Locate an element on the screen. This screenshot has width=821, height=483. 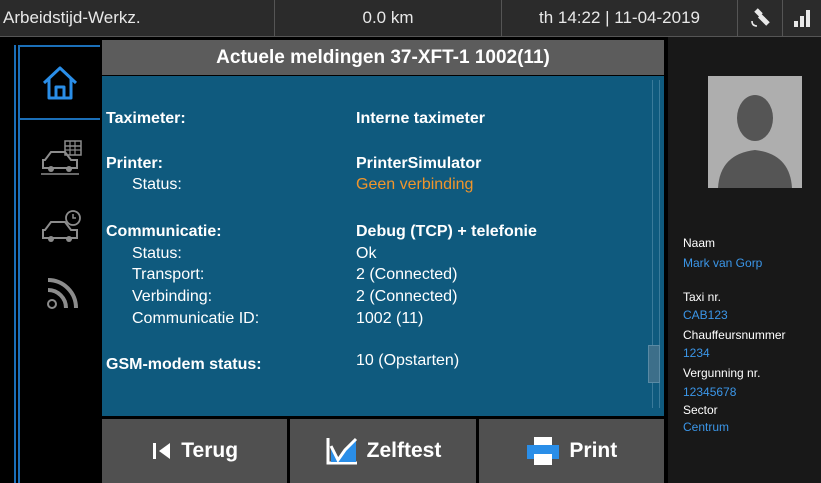
page-title: Actuele meldingen 37-XFT-1 1002(11) is located at coordinates (383, 57).